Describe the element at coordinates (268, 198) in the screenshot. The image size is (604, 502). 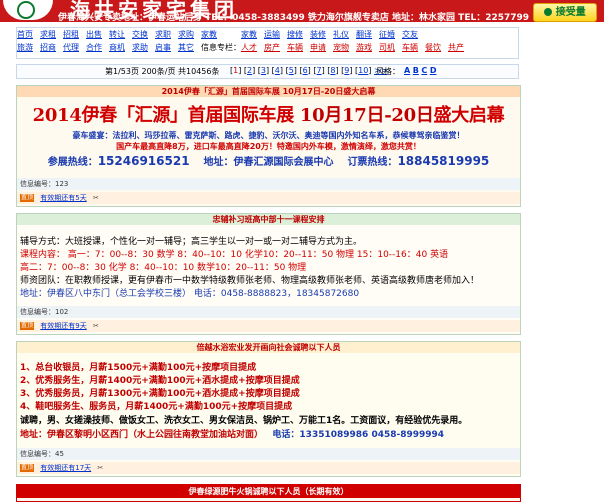
I see `ad-footer: 置顶 有效期还有5天 ✂` at that location.